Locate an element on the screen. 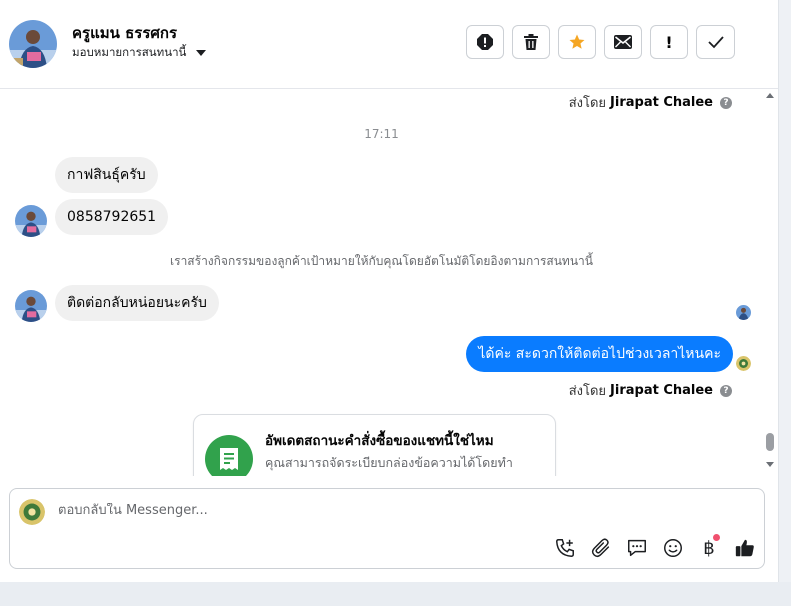 This screenshot has width=791, height=606. card-description: คุณสามารถจัดระเบียบกล่องข้อความได้โดยทำ is located at coordinates (389, 462).